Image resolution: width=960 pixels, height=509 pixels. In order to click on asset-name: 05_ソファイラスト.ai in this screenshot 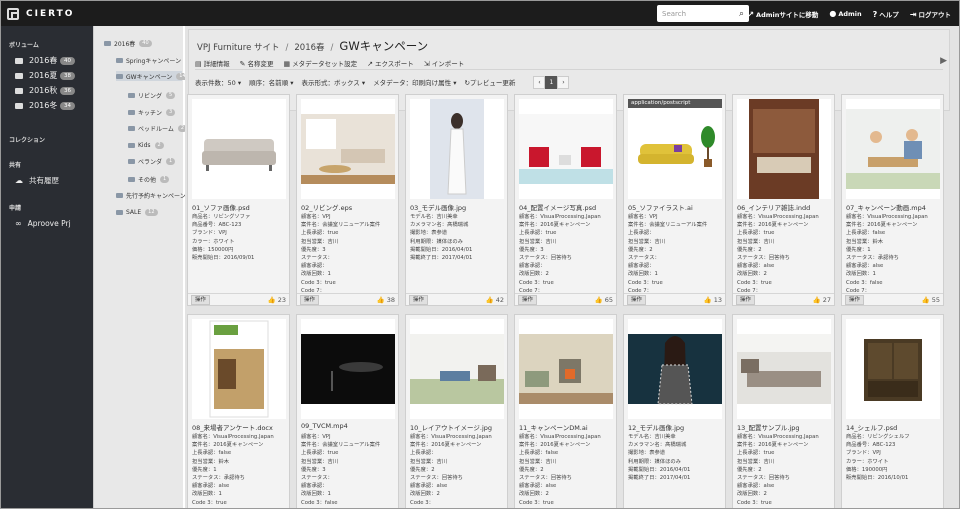, I will do `click(676, 207)`.